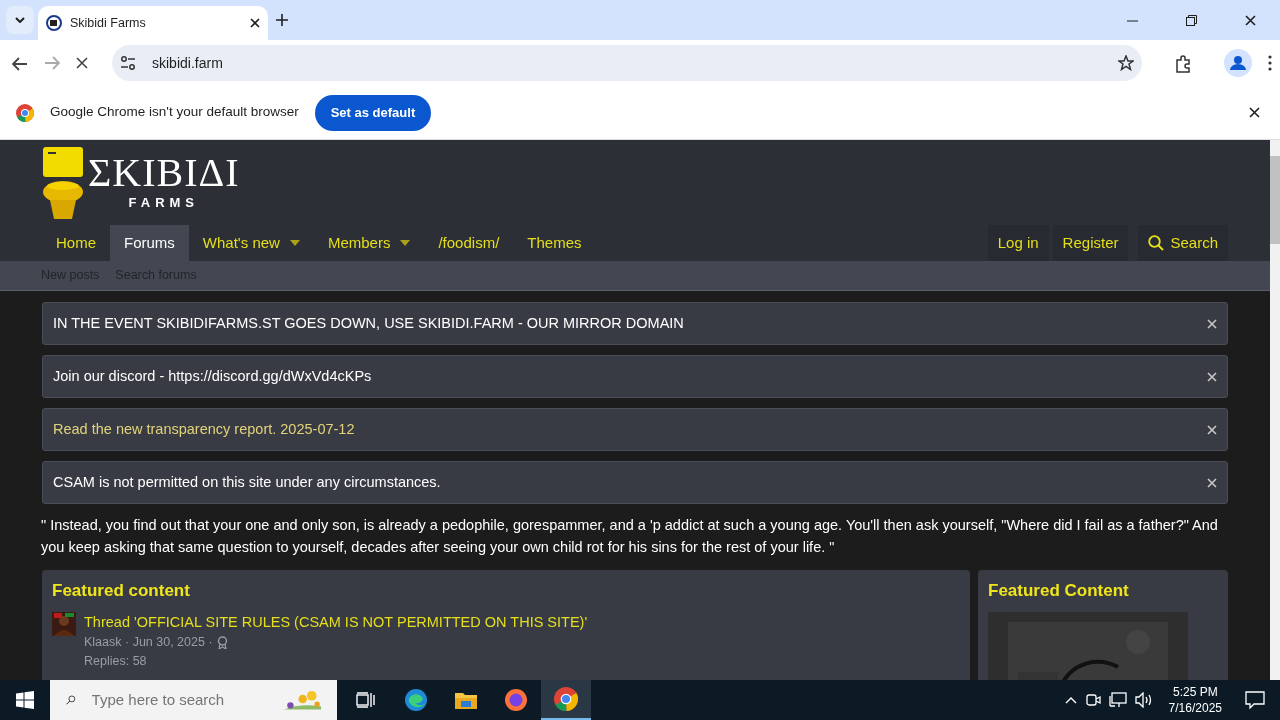 This screenshot has width=1280, height=720. I want to click on bookmark-star-icon, so click(1126, 63).